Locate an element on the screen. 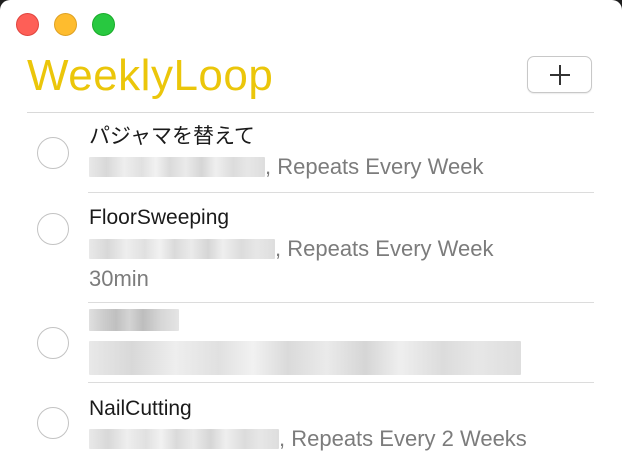 This screenshot has width=622, height=463. minimize-window-button is located at coordinates (65, 24).